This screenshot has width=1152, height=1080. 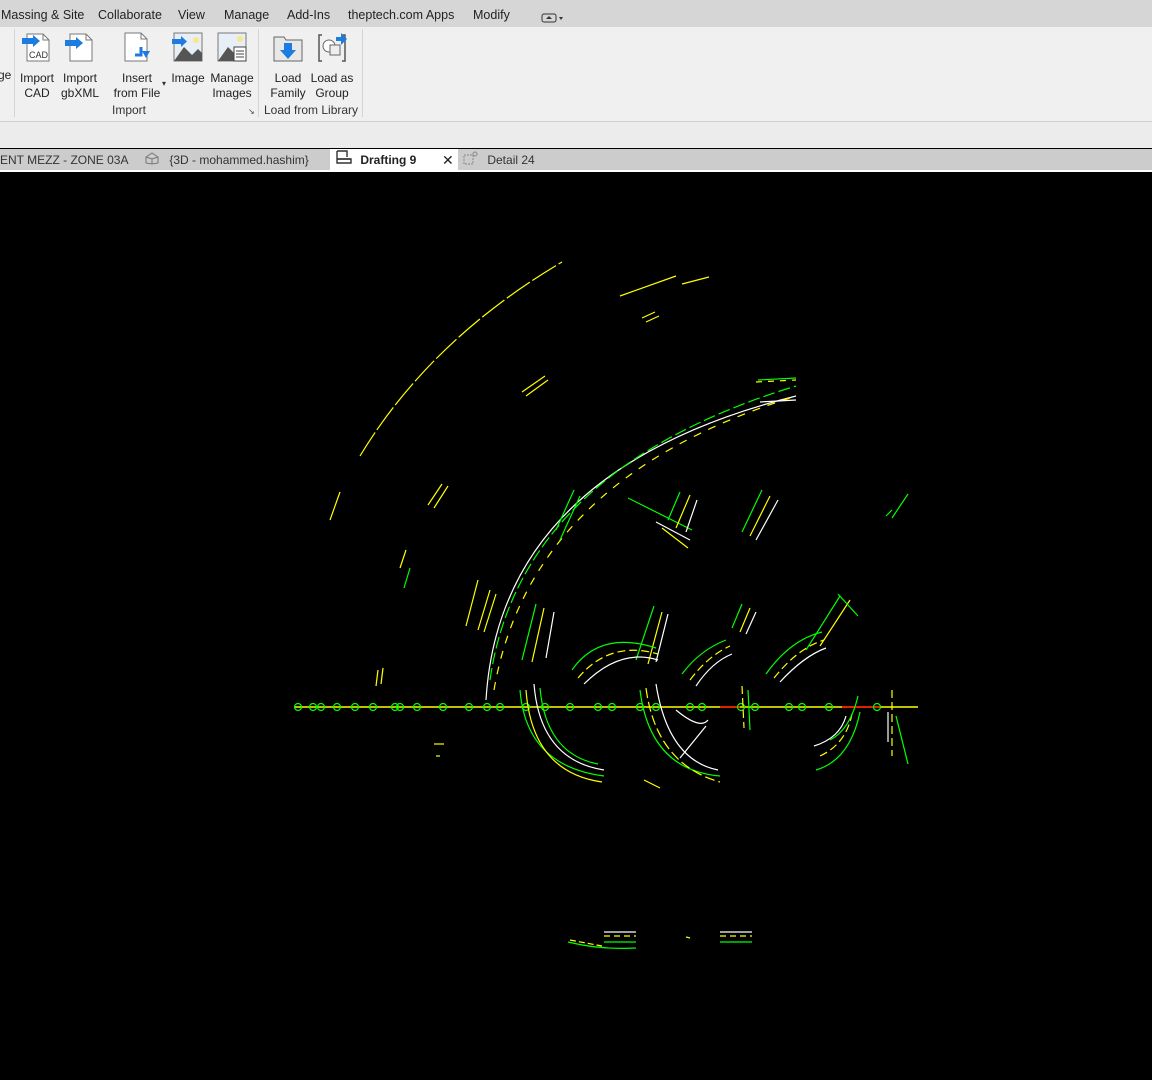 I want to click on tab-theptech-apps: theptech.com Apps, so click(x=401, y=15).